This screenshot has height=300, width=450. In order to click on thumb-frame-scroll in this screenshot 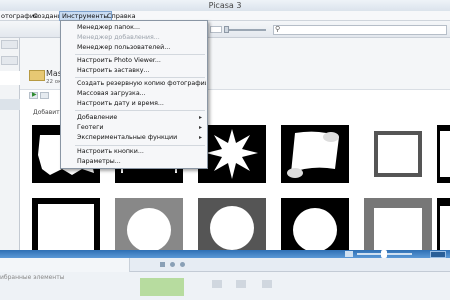, I will do `click(315, 154)`.